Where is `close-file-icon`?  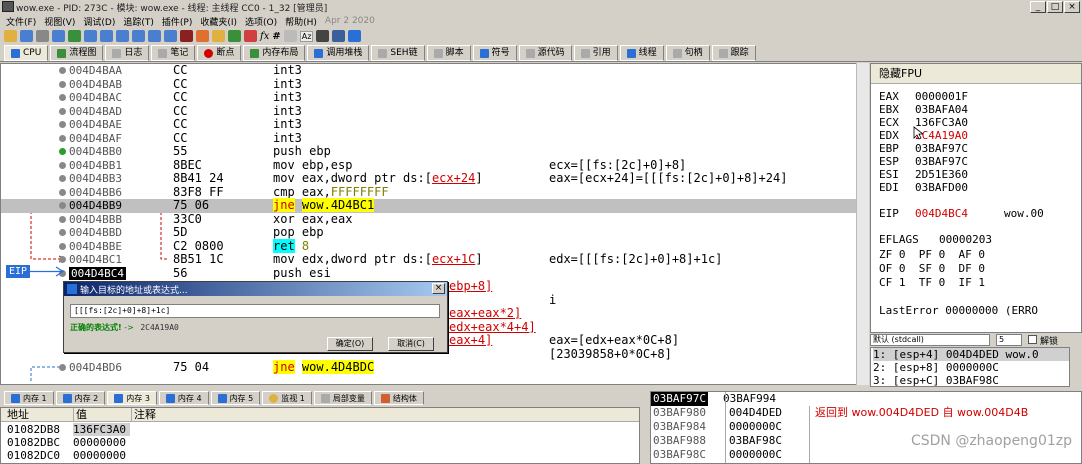 close-file-icon is located at coordinates (42, 36).